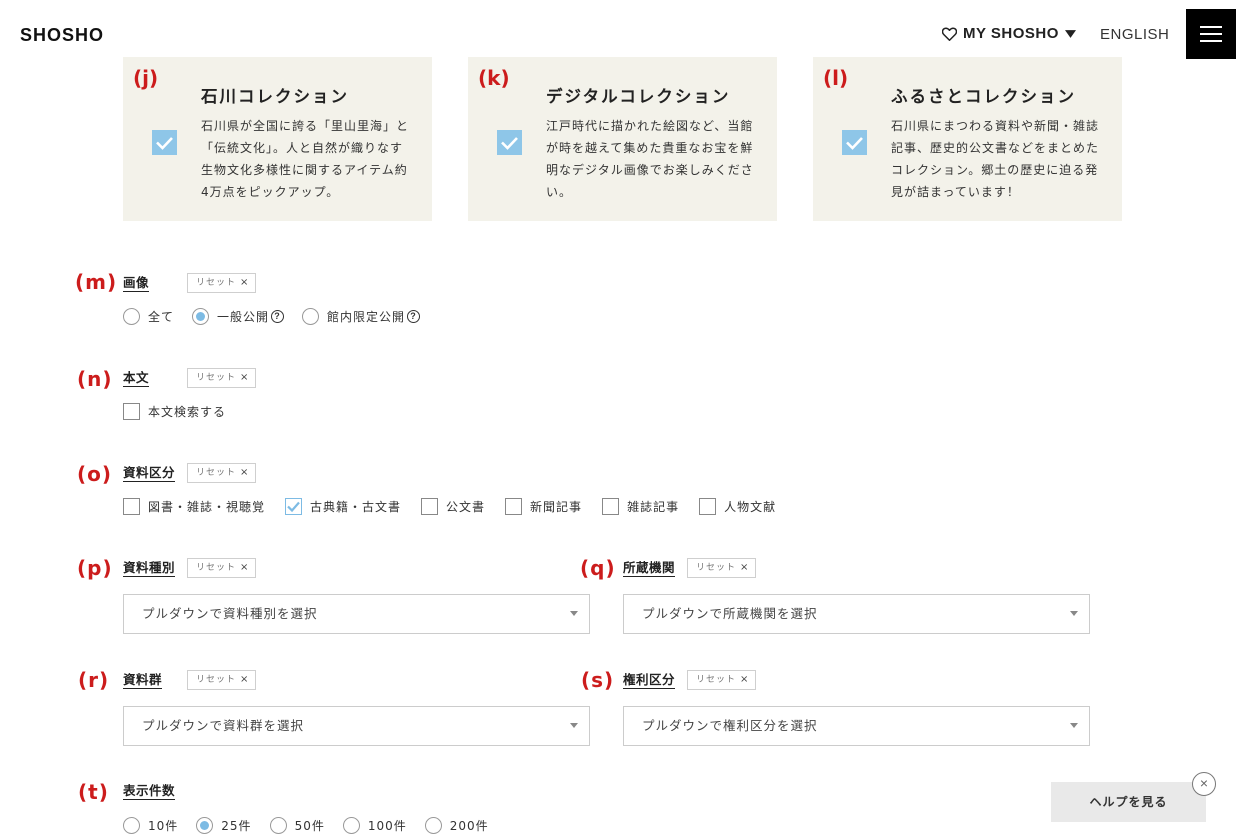 The image size is (1245, 837). What do you see at coordinates (730, 613) in the screenshot?
I see `select-placeholder: プルダウンで所蔵機関を選択` at bounding box center [730, 613].